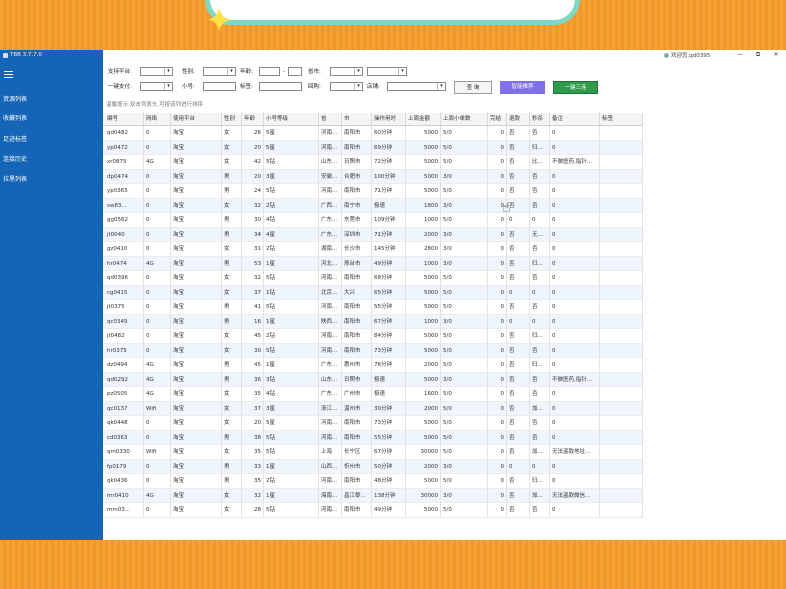 This screenshot has width=786, height=589. What do you see at coordinates (253, 423) in the screenshot?
I see `table-cell: 20` at bounding box center [253, 423].